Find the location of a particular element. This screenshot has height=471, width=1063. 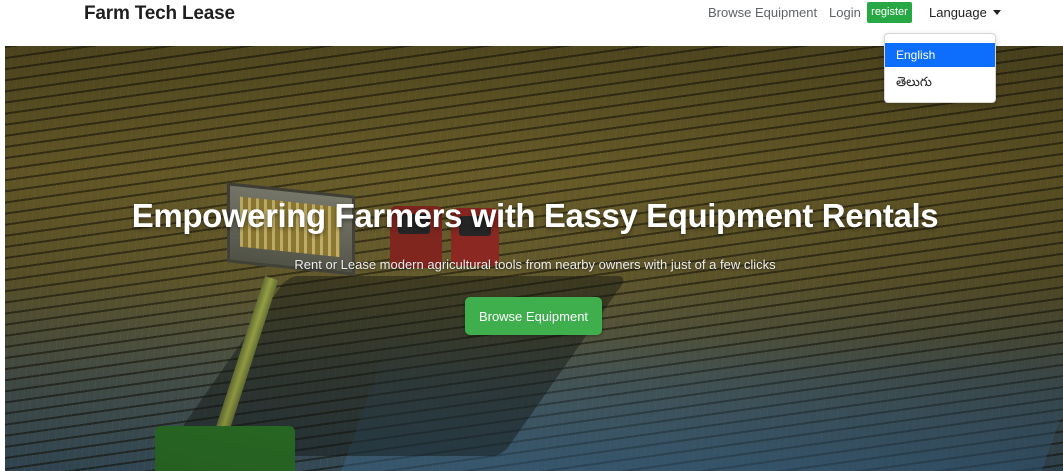

nav-login-link: Login is located at coordinates (845, 12).